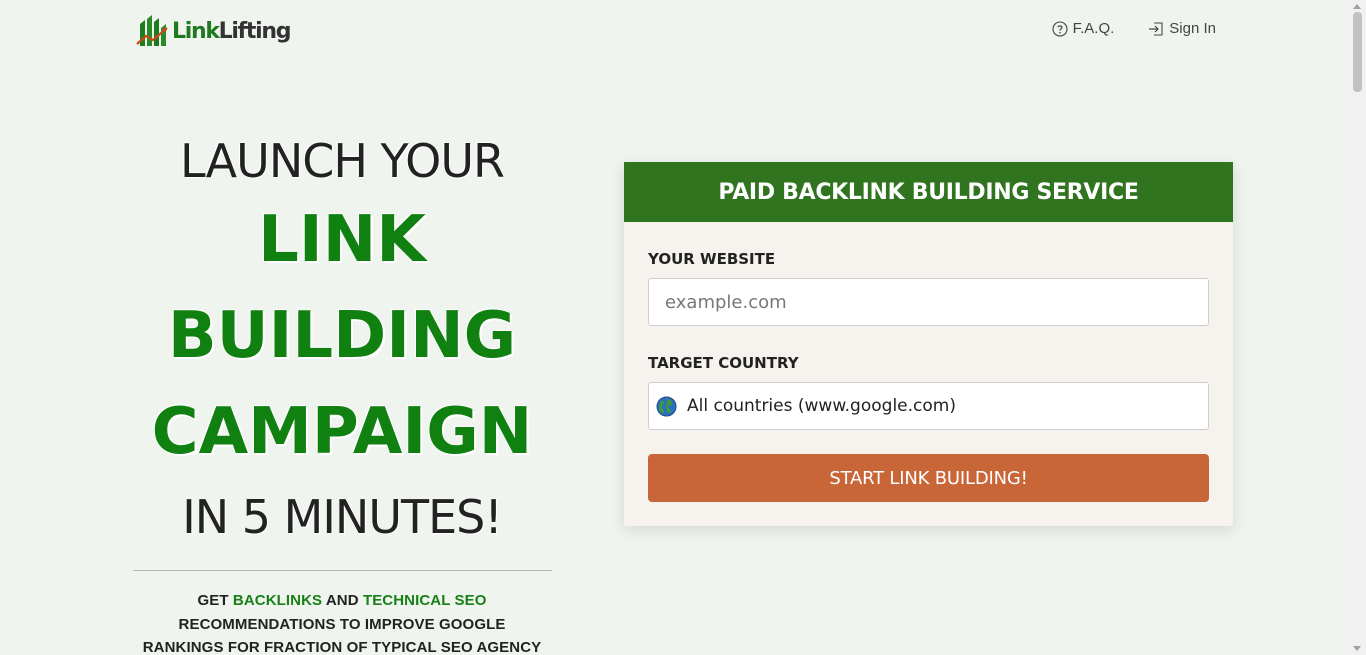 The width and height of the screenshot is (1366, 655). What do you see at coordinates (1060, 28) in the screenshot?
I see `question-circle-icon` at bounding box center [1060, 28].